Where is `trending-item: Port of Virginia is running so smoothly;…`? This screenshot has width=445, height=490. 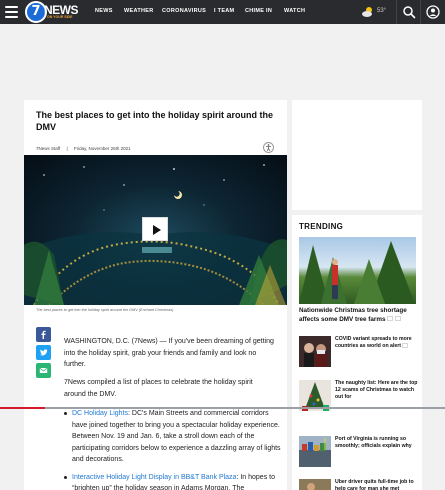 trending-item: Port of Virginia is running so smoothly;… is located at coordinates (359, 453).